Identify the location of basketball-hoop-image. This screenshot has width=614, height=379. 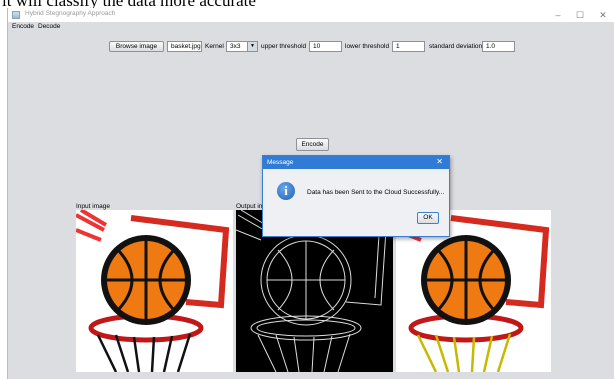
(153, 291).